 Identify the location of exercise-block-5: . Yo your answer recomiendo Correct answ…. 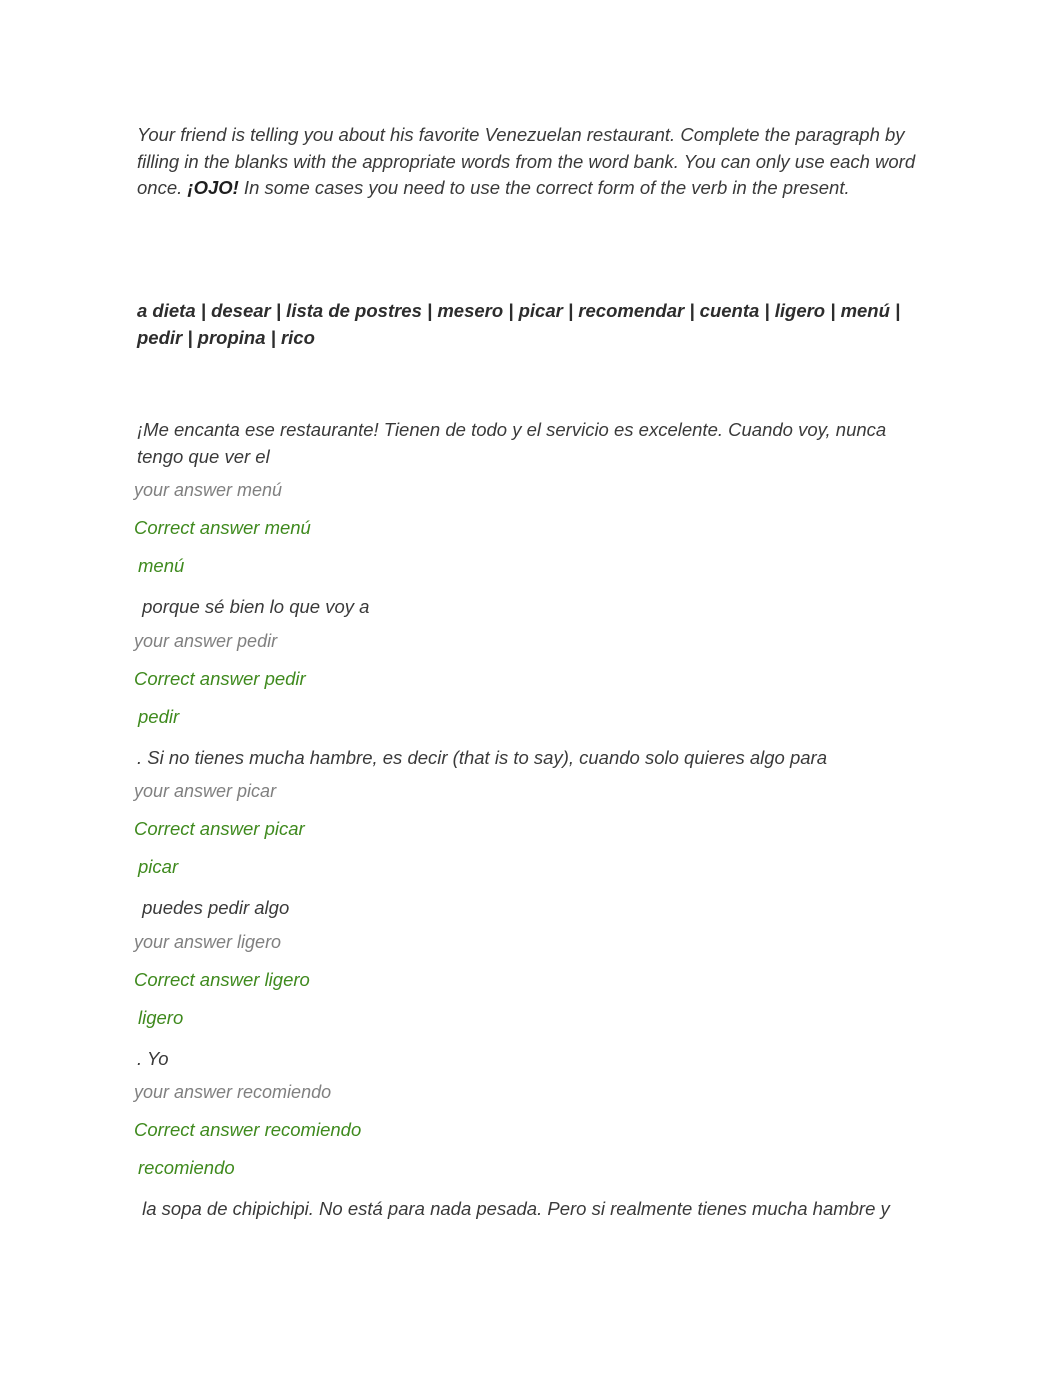
(530, 1113).